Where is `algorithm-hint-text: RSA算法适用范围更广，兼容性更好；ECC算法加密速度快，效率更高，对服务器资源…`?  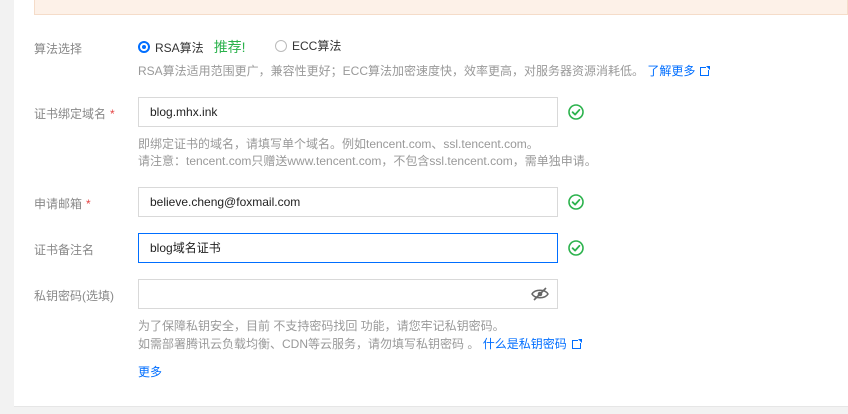
algorithm-hint-text: RSA算法适用范围更广，兼容性更好；ECC算法加密速度快，效率更高，对服务器资源… is located at coordinates (391, 71).